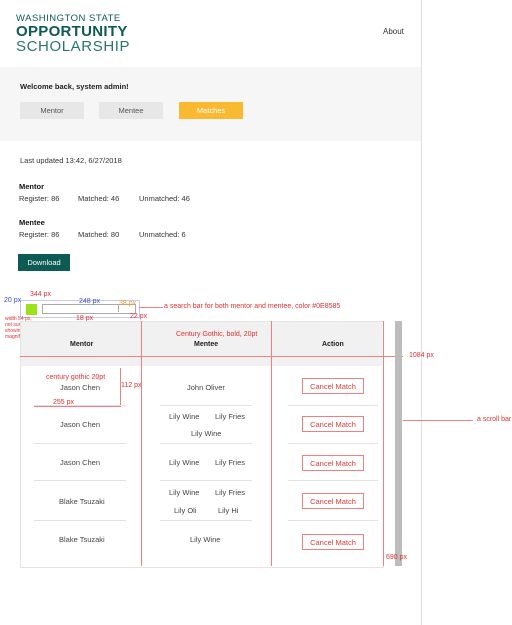  What do you see at coordinates (333, 344) in the screenshot?
I see `header-action: Action` at bounding box center [333, 344].